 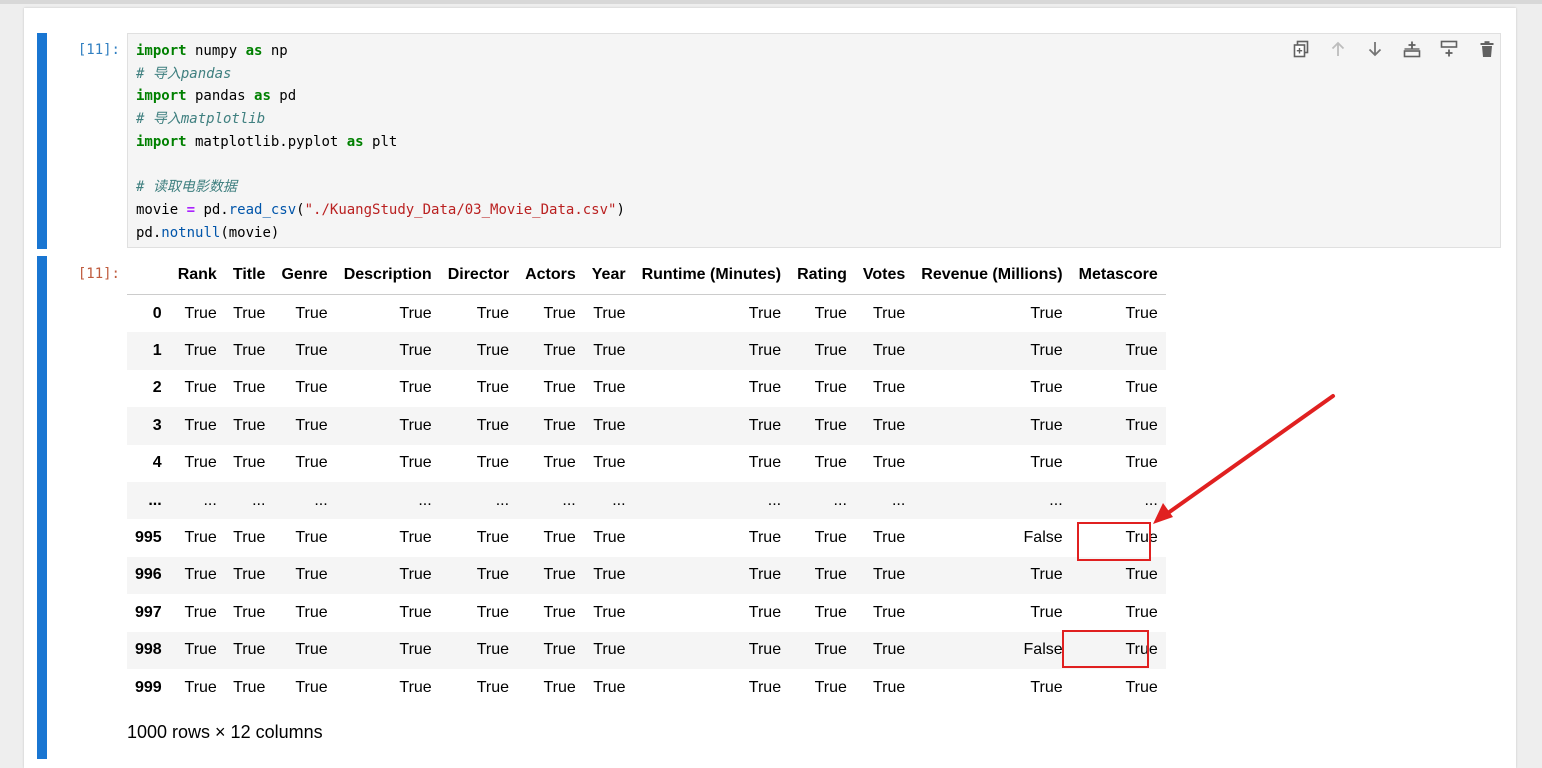 What do you see at coordinates (1301, 51) in the screenshot?
I see `duplicate-cell-button` at bounding box center [1301, 51].